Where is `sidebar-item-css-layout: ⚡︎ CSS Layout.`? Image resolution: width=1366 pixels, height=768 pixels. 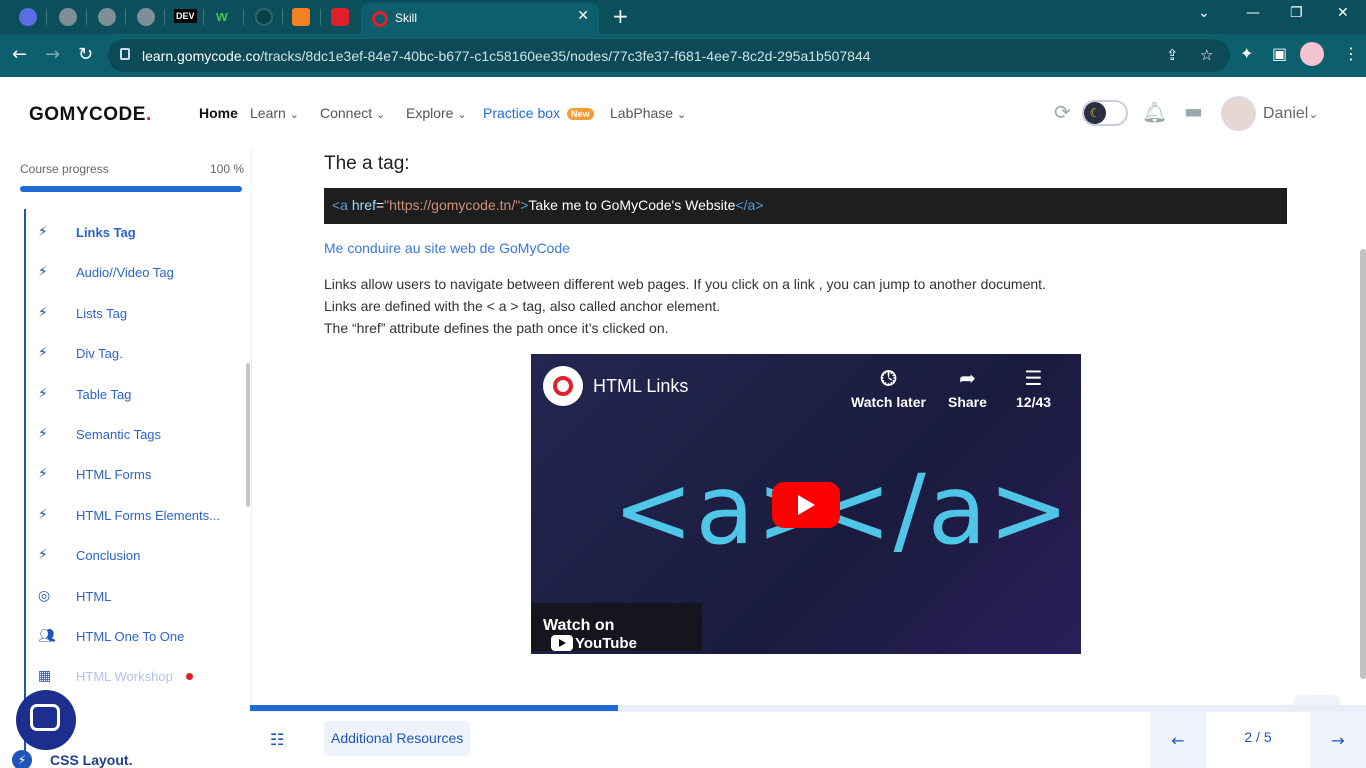
sidebar-item-css-layout: ⚡︎ CSS Layout. is located at coordinates (112, 759).